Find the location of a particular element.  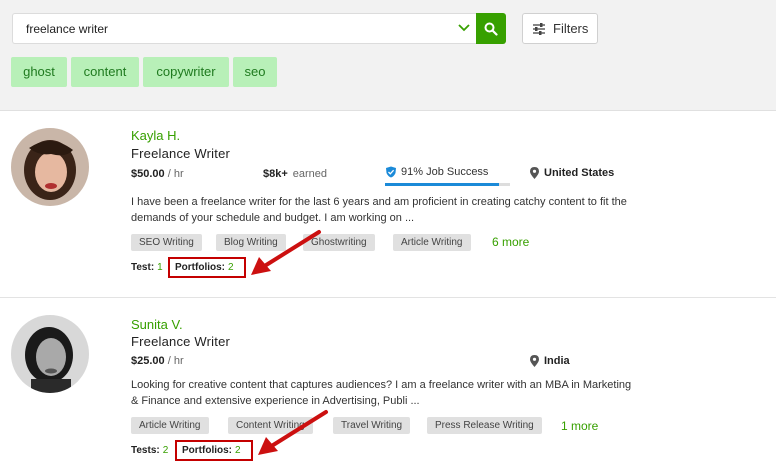

tag-ghost: ghost is located at coordinates (39, 72).